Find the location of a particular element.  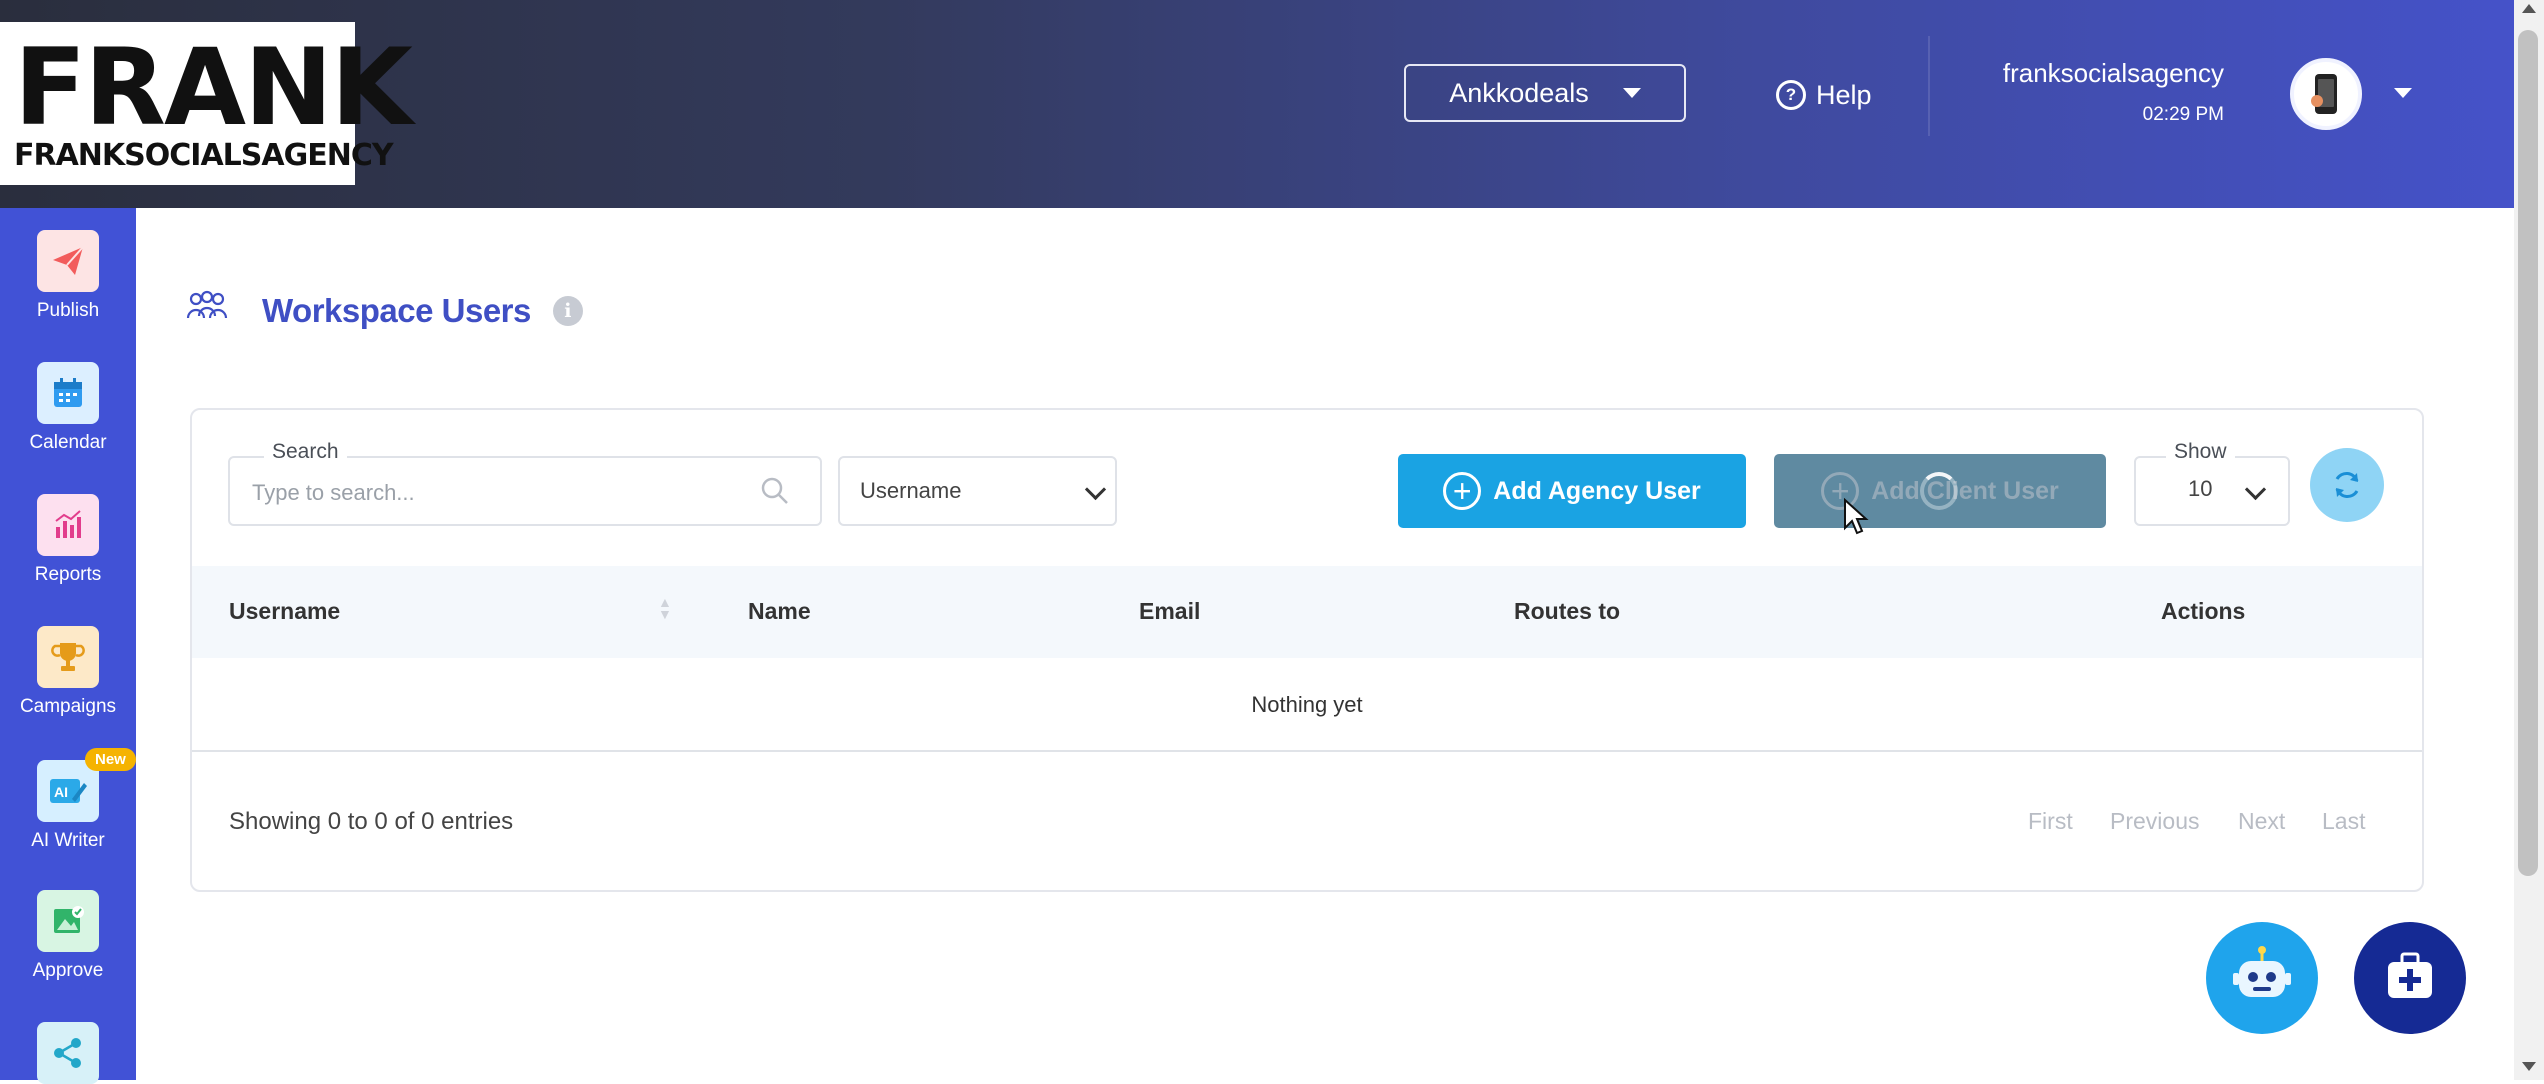

sidebar-item-ai-writer: AI New AI Writer is located at coordinates (68, 800).